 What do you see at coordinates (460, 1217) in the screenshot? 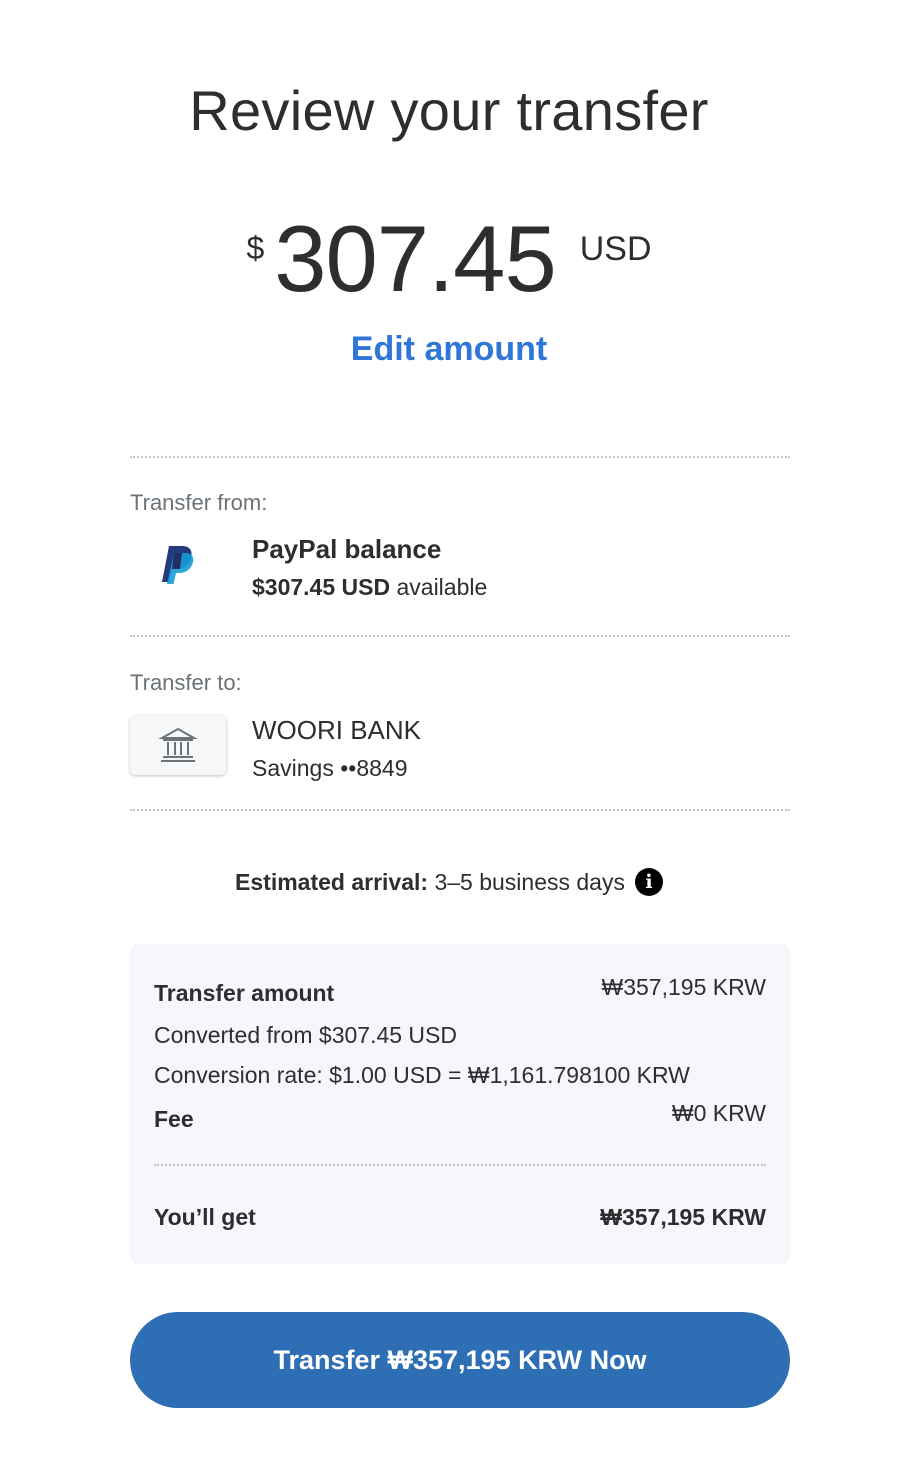
I see `you-get-row: You’ll get ₩357,195 KRW` at bounding box center [460, 1217].